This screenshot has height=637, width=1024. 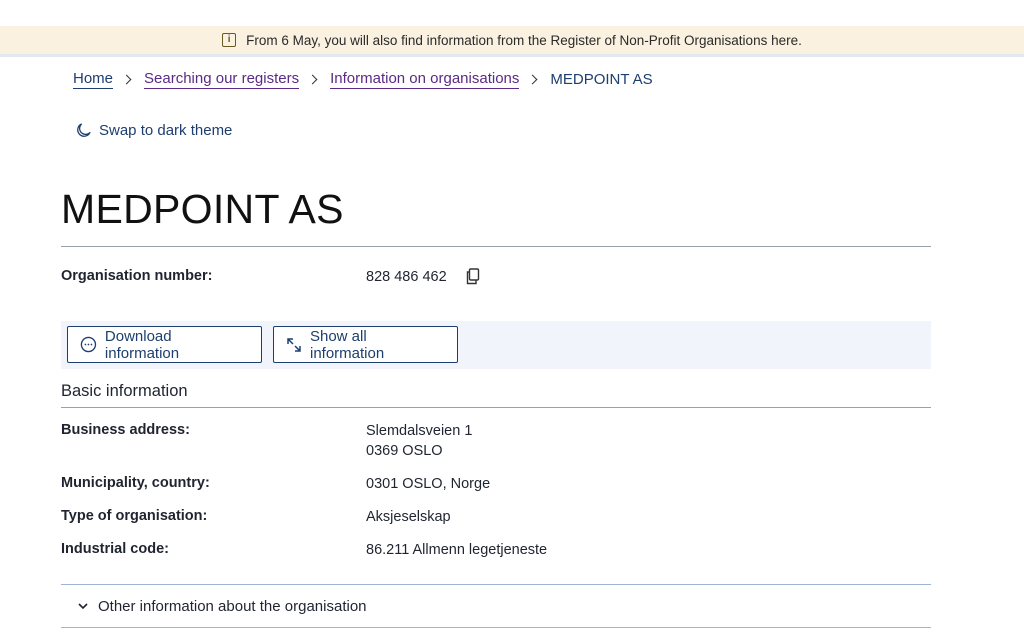 What do you see at coordinates (222, 79) in the screenshot?
I see `breadcrumb-searching-registers-link: Searching our registers` at bounding box center [222, 79].